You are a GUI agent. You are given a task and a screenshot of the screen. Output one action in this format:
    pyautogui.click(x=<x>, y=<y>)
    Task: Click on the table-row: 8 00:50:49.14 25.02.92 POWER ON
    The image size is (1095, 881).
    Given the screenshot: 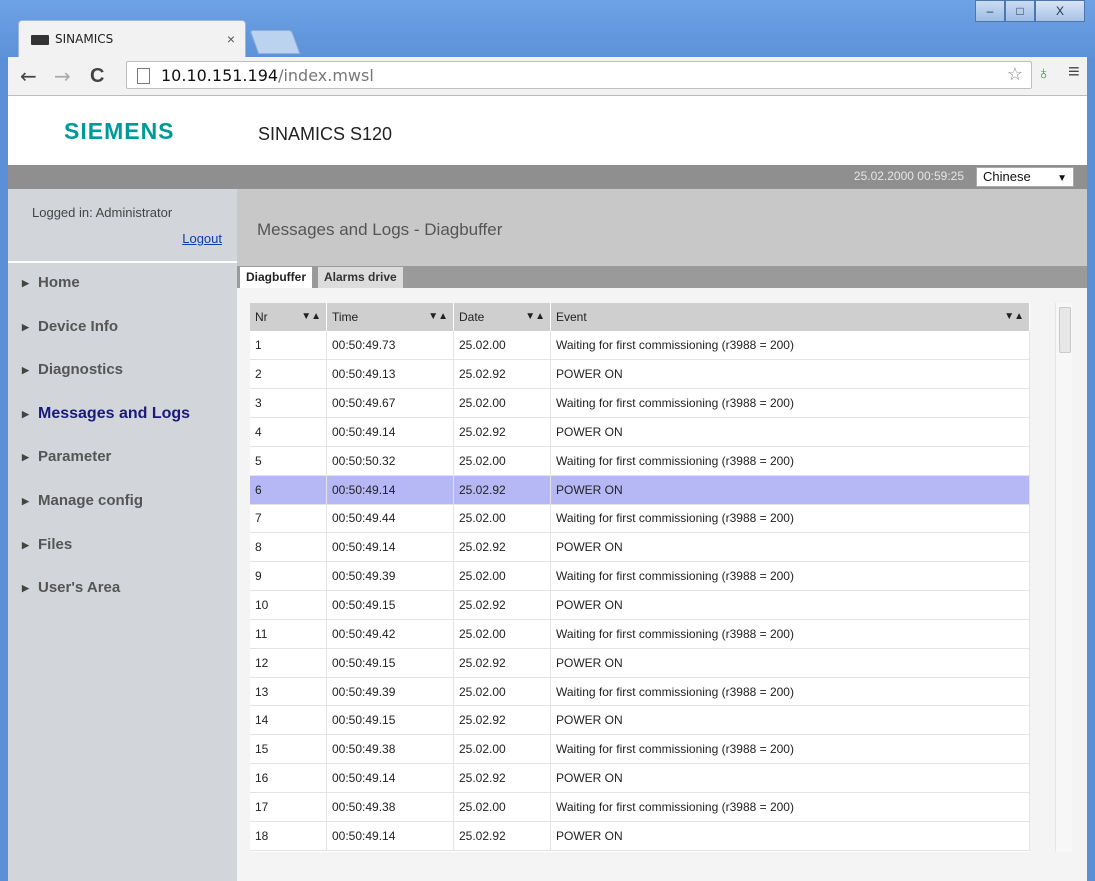 What is the action you would take?
    pyautogui.click(x=640, y=547)
    